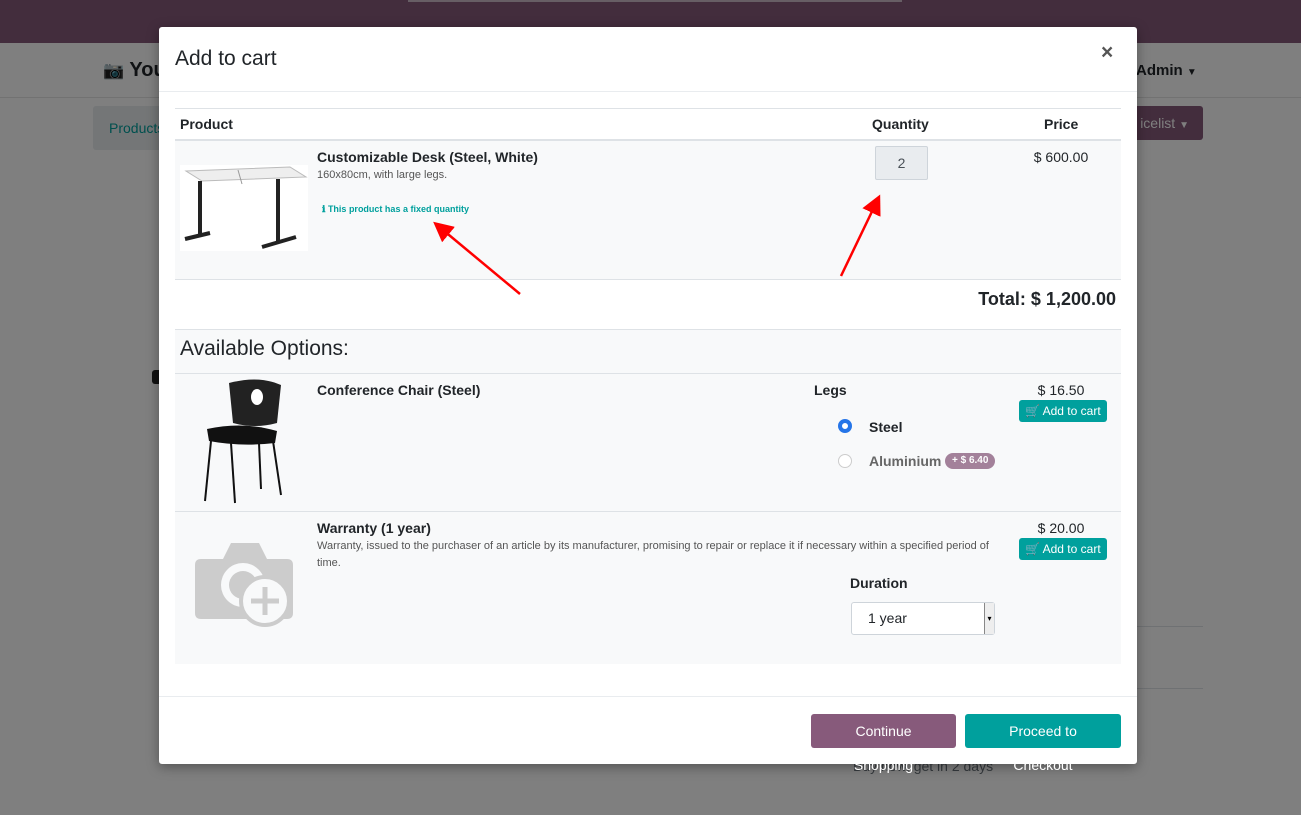 This screenshot has width=1301, height=815. Describe the element at coordinates (905, 461) in the screenshot. I see `radio-label-aluminium: Aluminium` at that location.